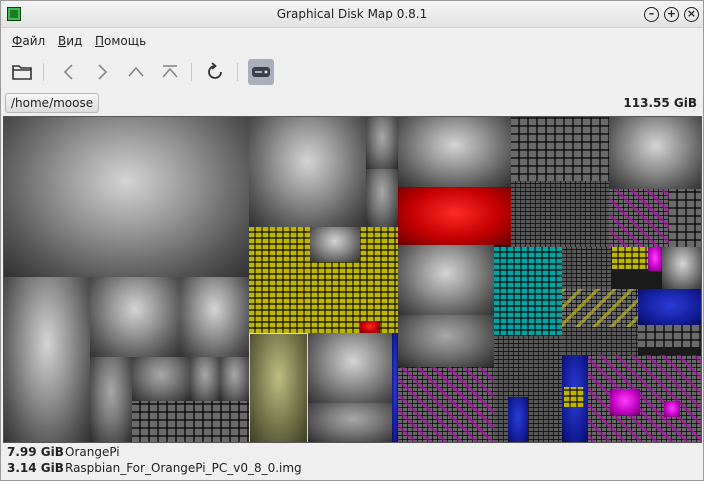 This screenshot has width=704, height=481. I want to click on minimize-button: –, so click(651, 14).